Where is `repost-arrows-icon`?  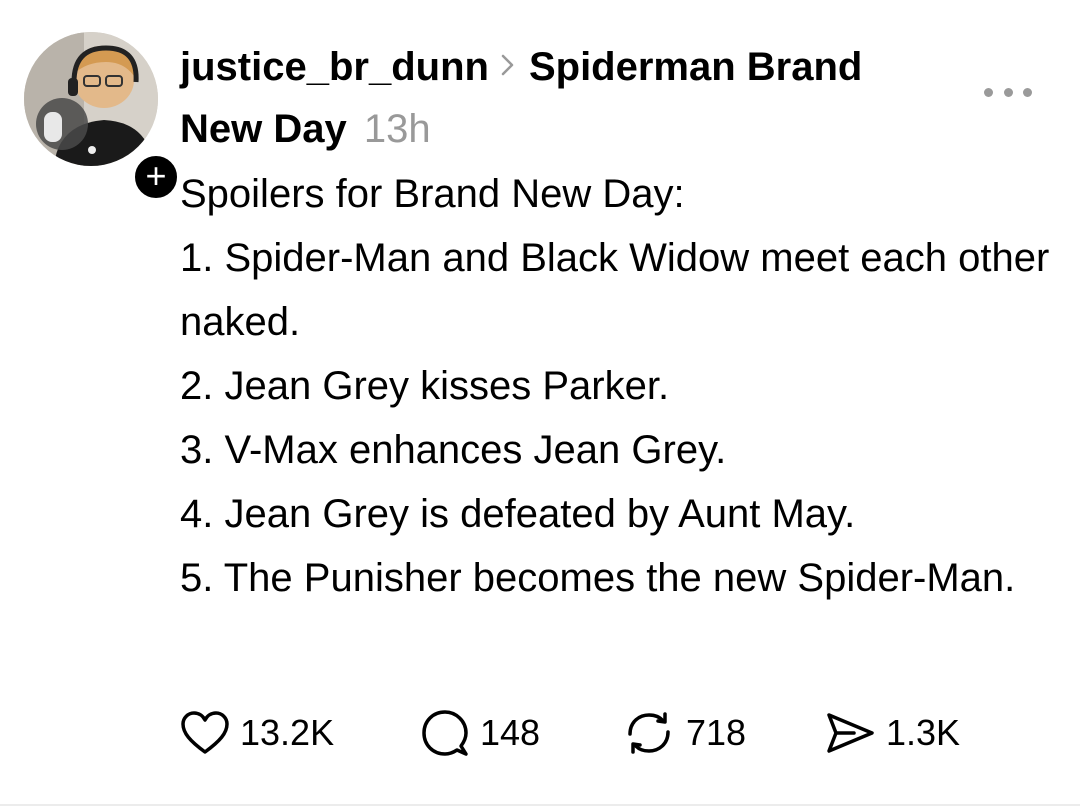
repost-arrows-icon is located at coordinates (649, 733).